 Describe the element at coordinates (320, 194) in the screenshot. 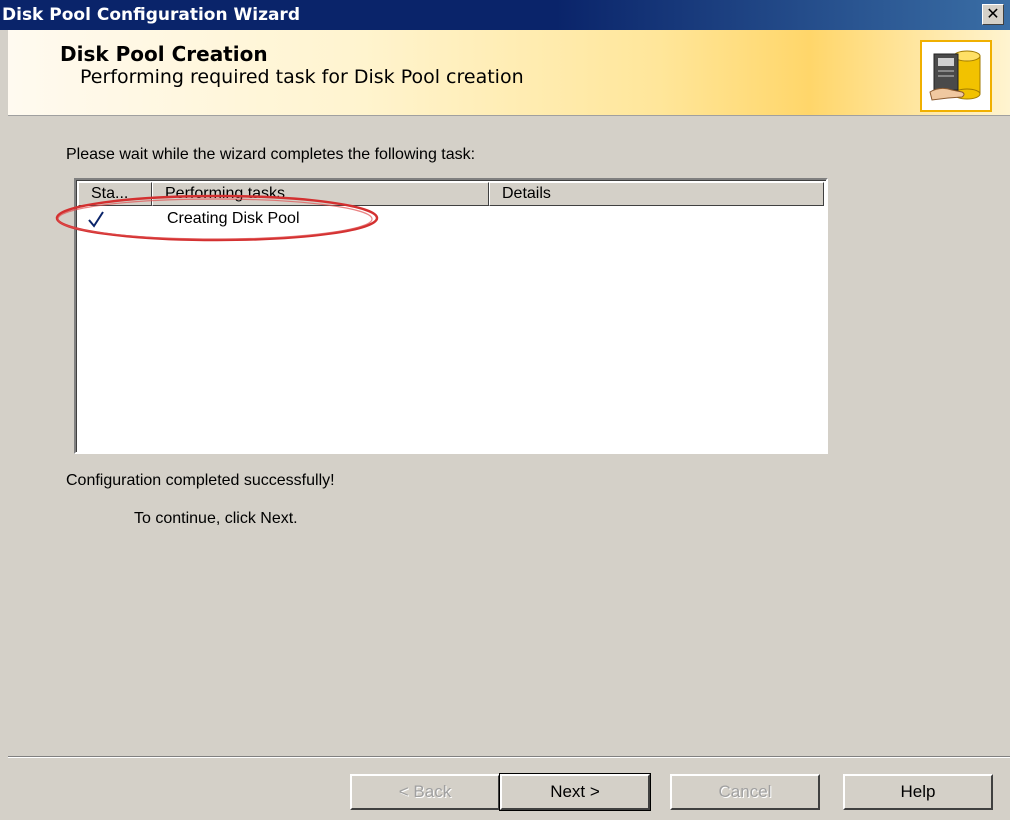

I see `column-header-performing-tasks: Performing tasks` at that location.